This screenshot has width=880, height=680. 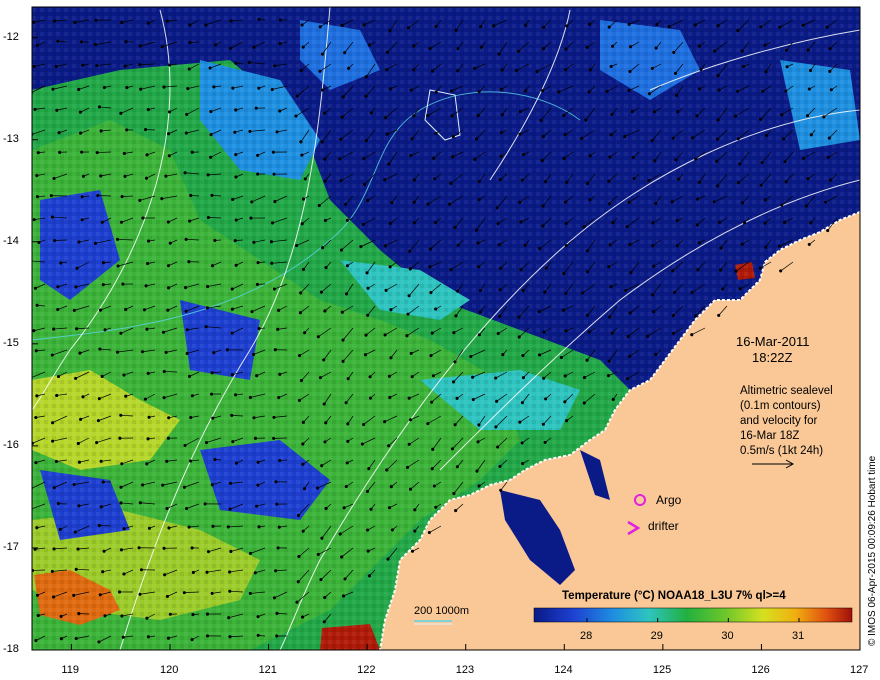 I want to click on x-tick-label: 126, so click(x=760, y=670).